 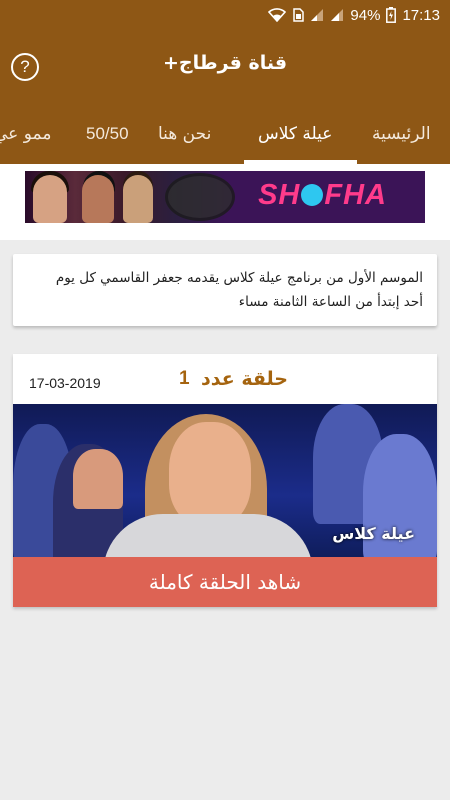 I want to click on status-bar: 94% 17:13, so click(x=225, y=15).